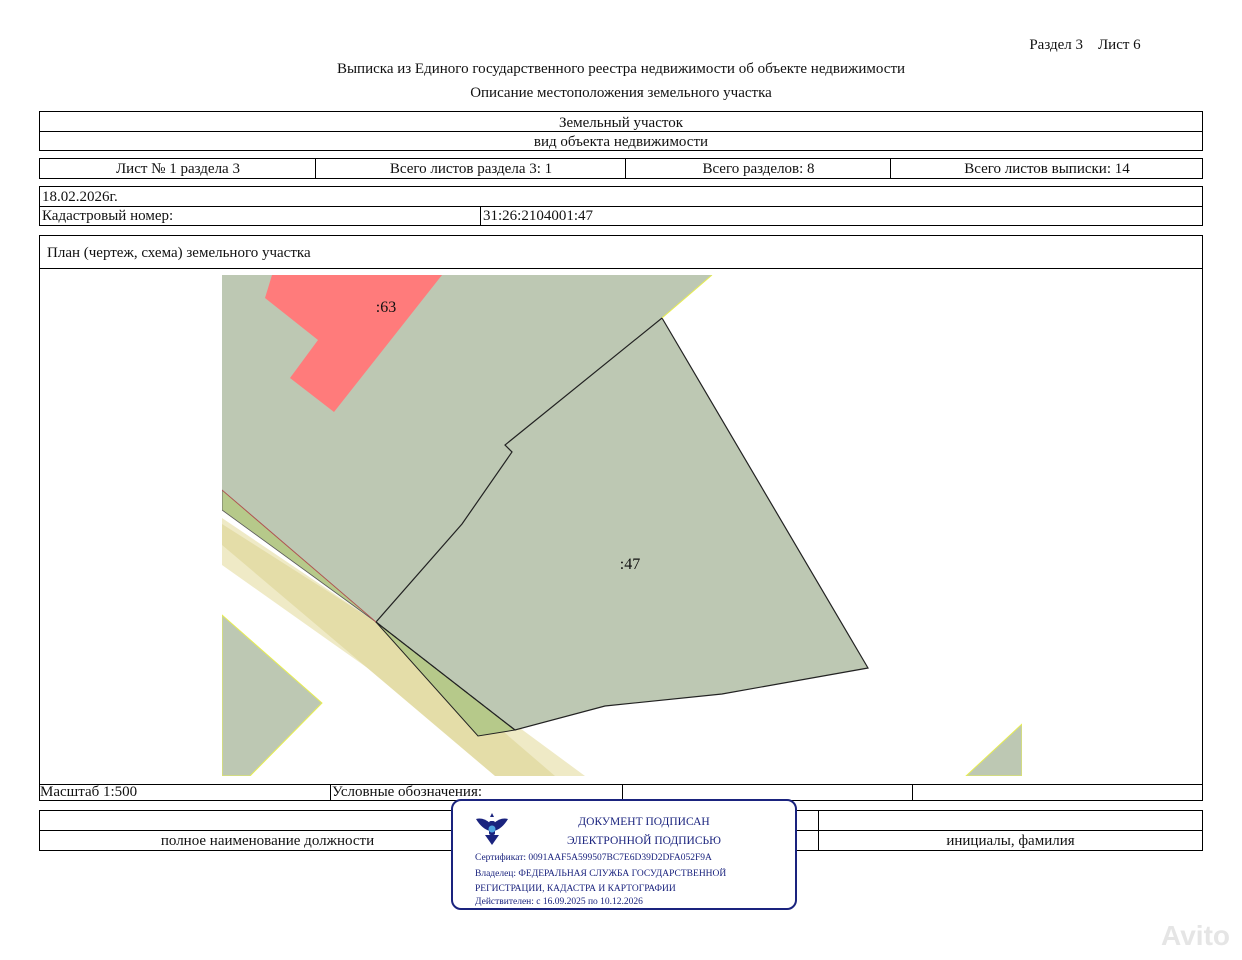 Image resolution: width=1242 pixels, height=960 pixels. Describe the element at coordinates (267, 841) in the screenshot. I see `position-caption: полное наименование должности` at that location.